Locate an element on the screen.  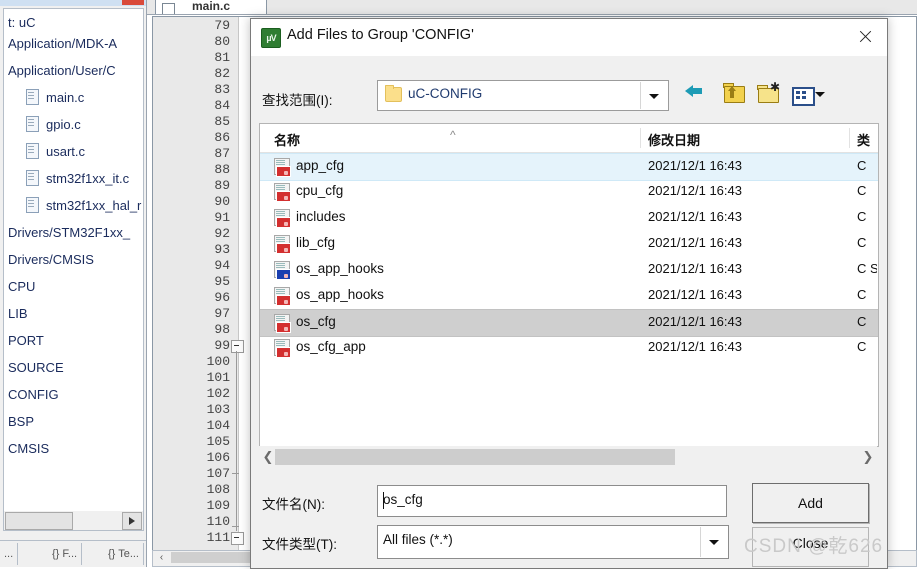
line-number: 92 is located at coordinates (222, 233).